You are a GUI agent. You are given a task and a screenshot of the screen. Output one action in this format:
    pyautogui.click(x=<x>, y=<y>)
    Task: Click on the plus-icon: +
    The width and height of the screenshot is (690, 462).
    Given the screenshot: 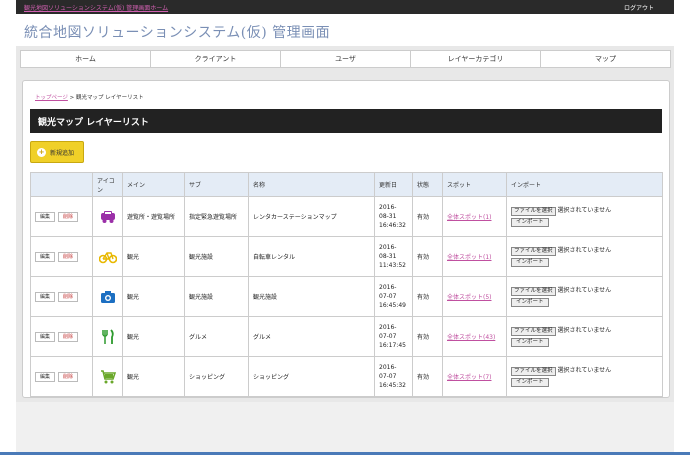 What is the action you would take?
    pyautogui.click(x=41, y=152)
    